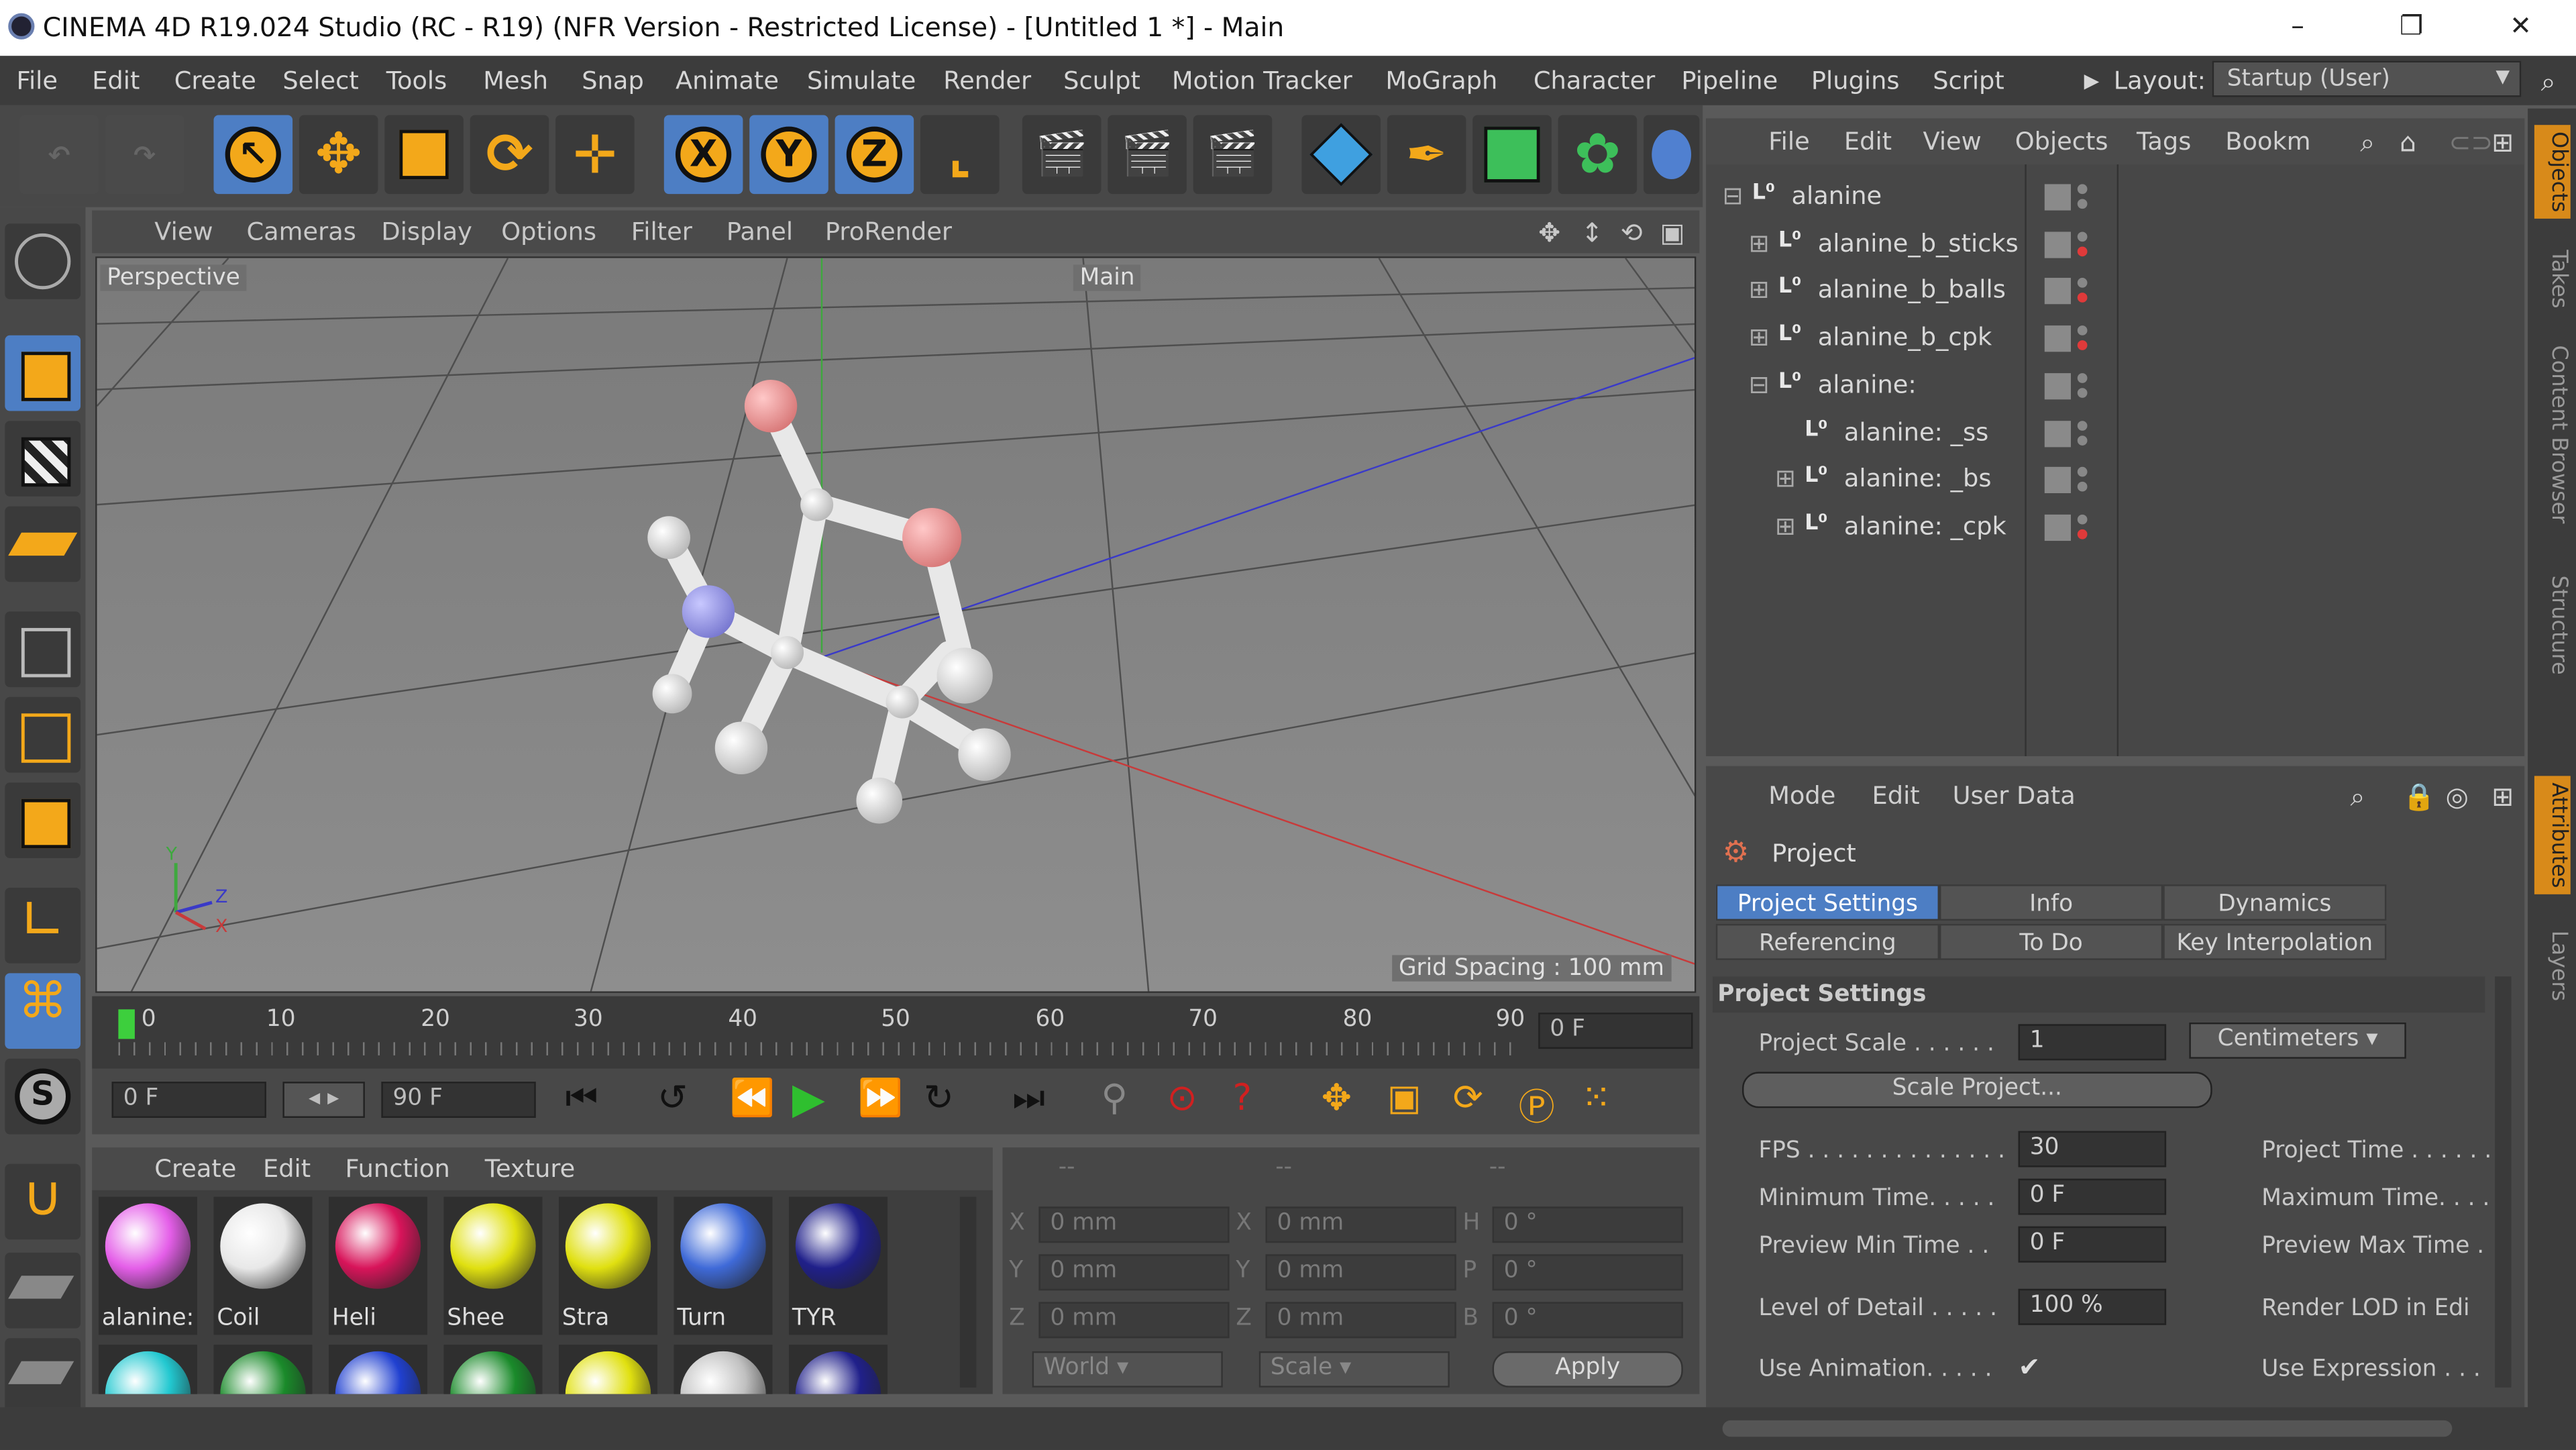 This screenshot has width=2576, height=1450. Describe the element at coordinates (2030, 1367) in the screenshot. I see `use-animation-checkbox: ✔` at that location.